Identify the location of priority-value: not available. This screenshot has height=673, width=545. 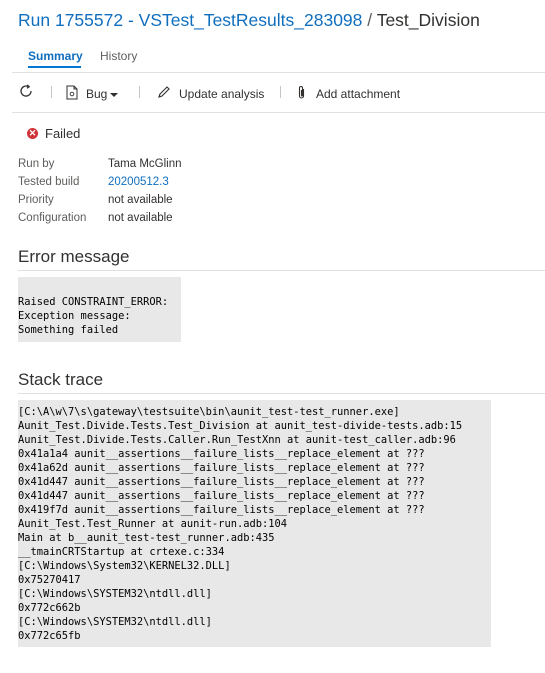
(140, 200).